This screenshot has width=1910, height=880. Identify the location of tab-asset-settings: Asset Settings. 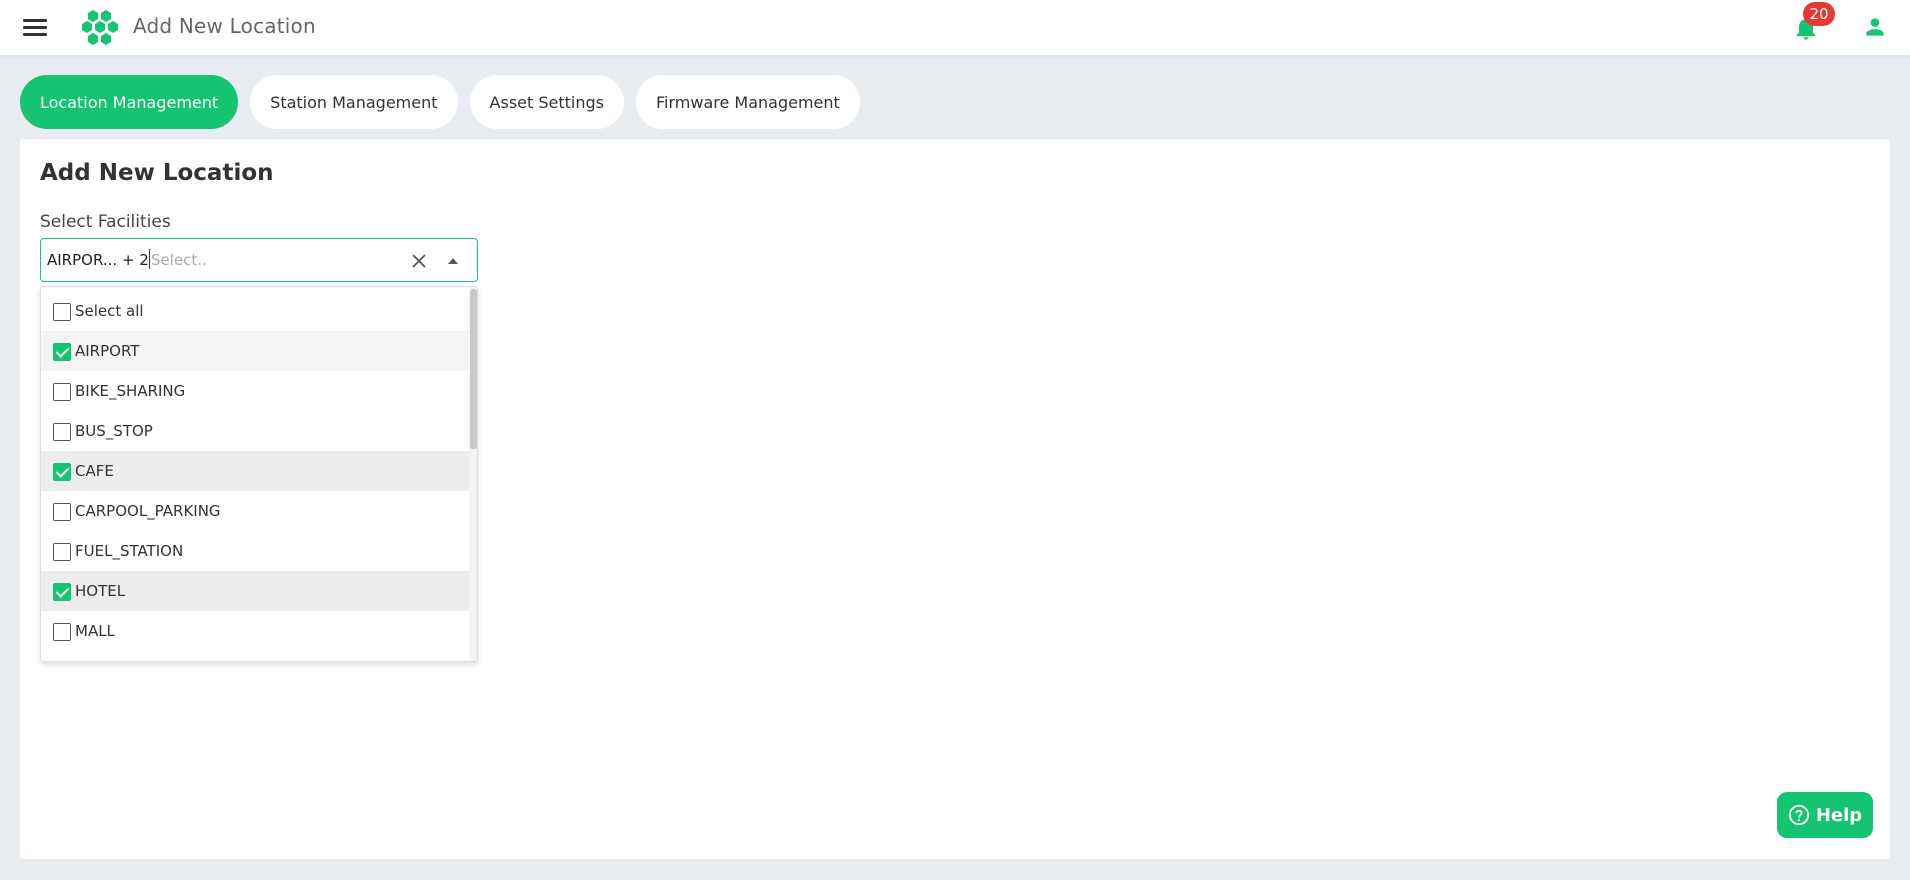
(546, 102).